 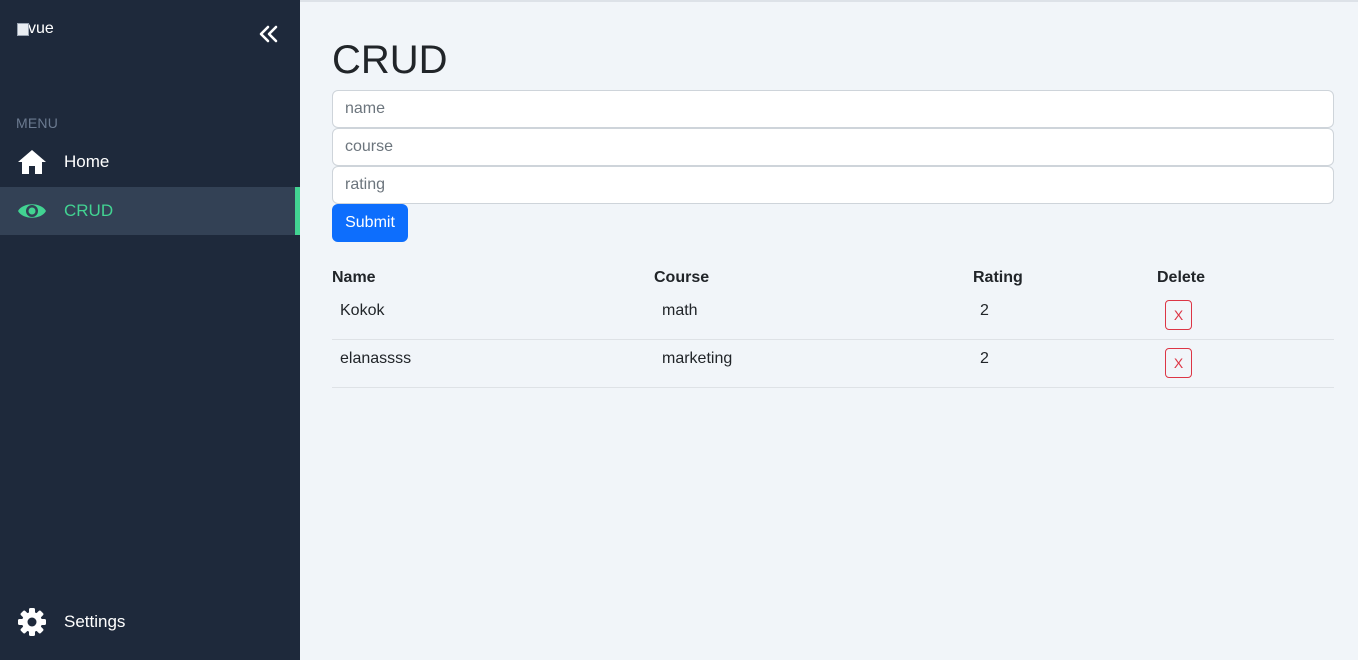 I want to click on table-row: elanassss marketing 2 X, so click(x=833, y=364).